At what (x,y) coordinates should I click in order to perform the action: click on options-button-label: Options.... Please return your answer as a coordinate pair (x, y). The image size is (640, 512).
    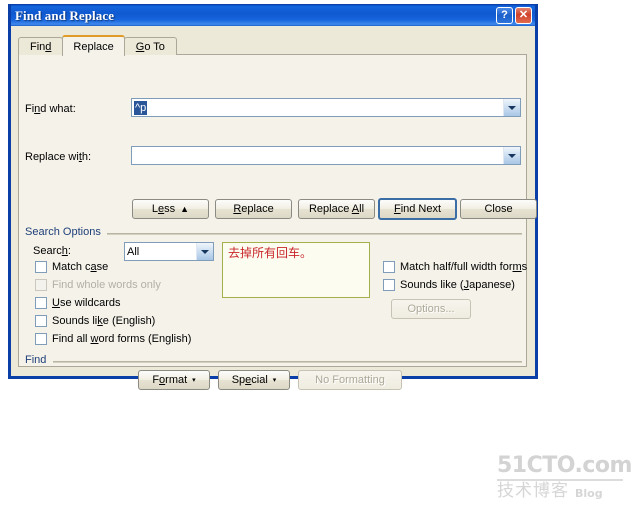
    Looking at the image, I should click on (431, 309).